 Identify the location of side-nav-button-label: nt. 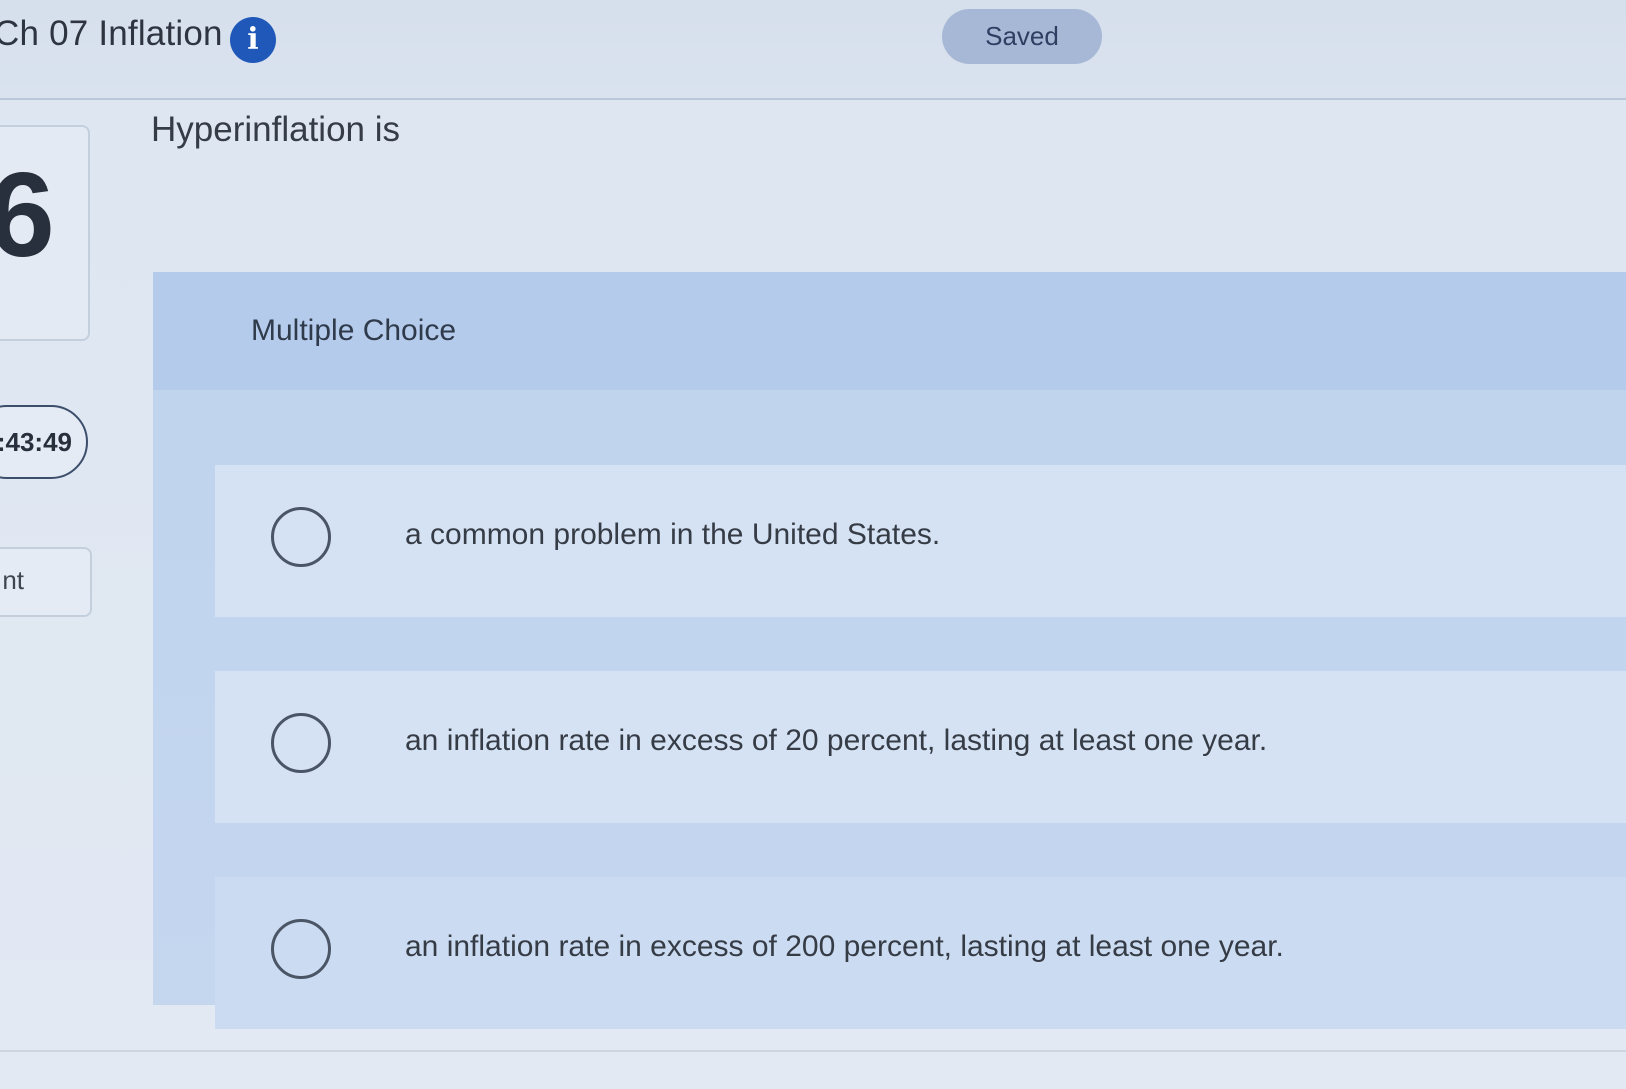
(13, 580).